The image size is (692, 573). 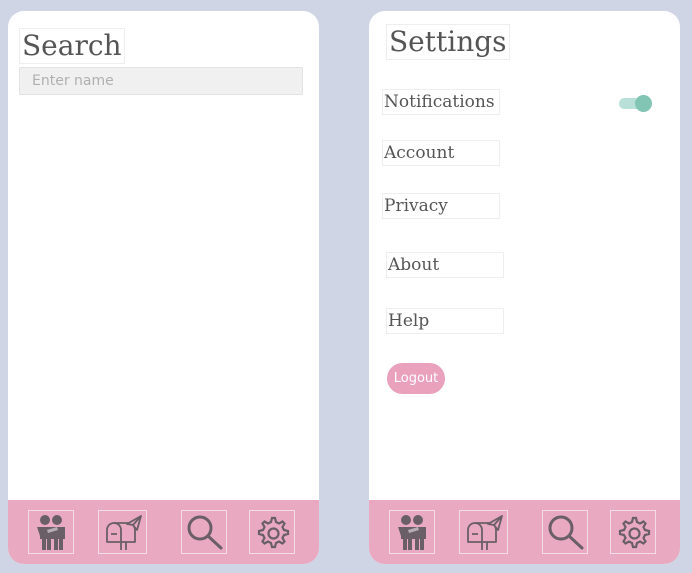 What do you see at coordinates (72, 46) in the screenshot?
I see `page-title: Search` at bounding box center [72, 46].